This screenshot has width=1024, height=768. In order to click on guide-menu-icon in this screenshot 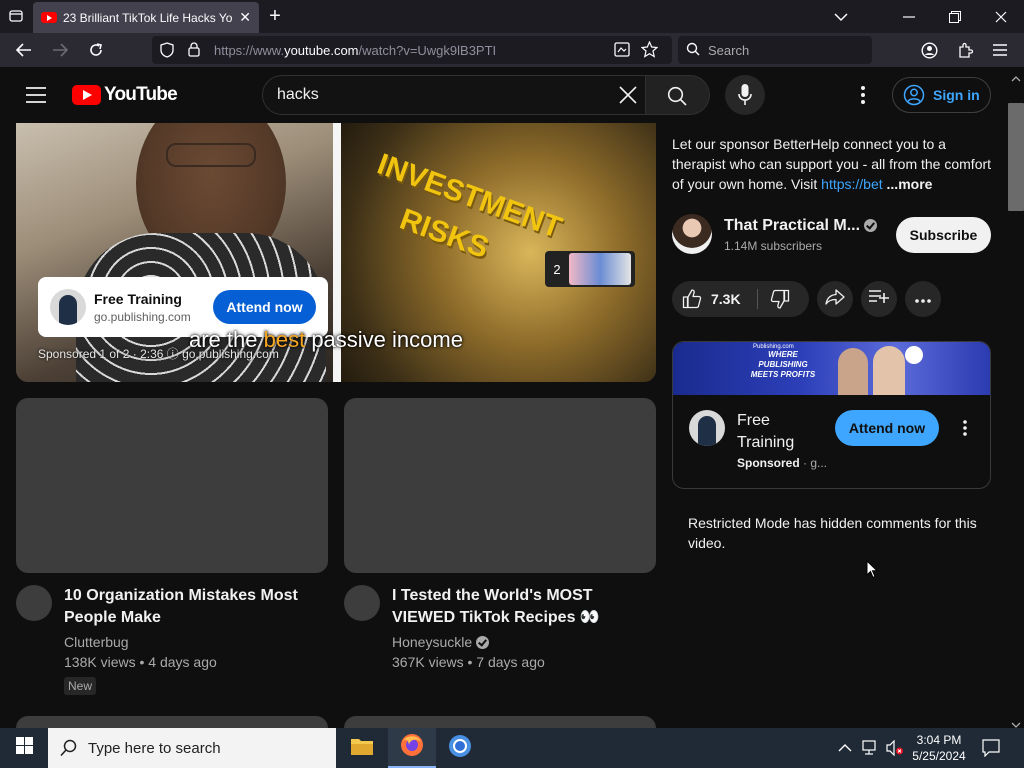, I will do `click(36, 97)`.